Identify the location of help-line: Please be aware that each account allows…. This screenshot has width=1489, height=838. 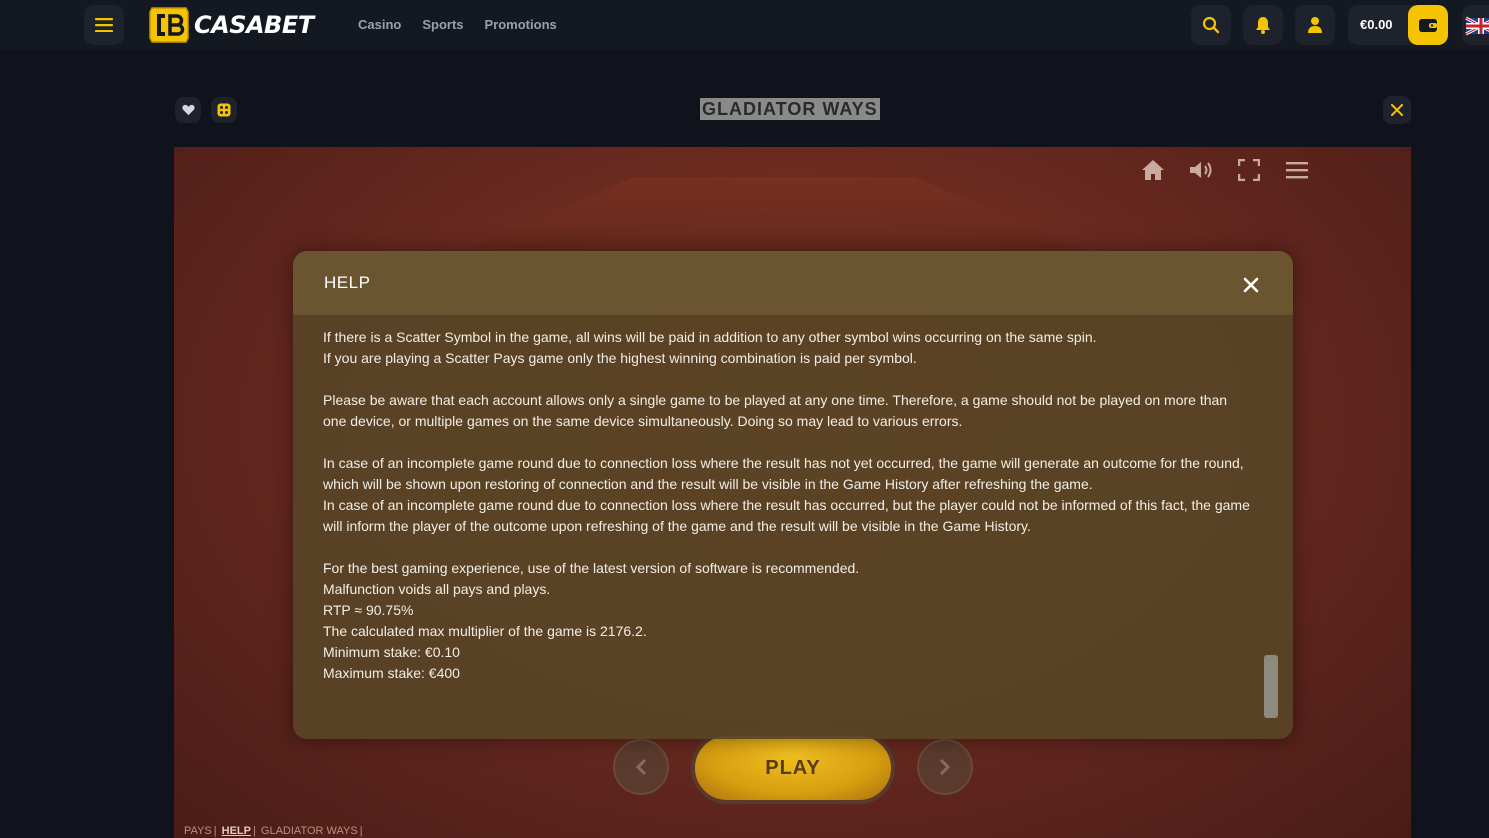
(775, 410).